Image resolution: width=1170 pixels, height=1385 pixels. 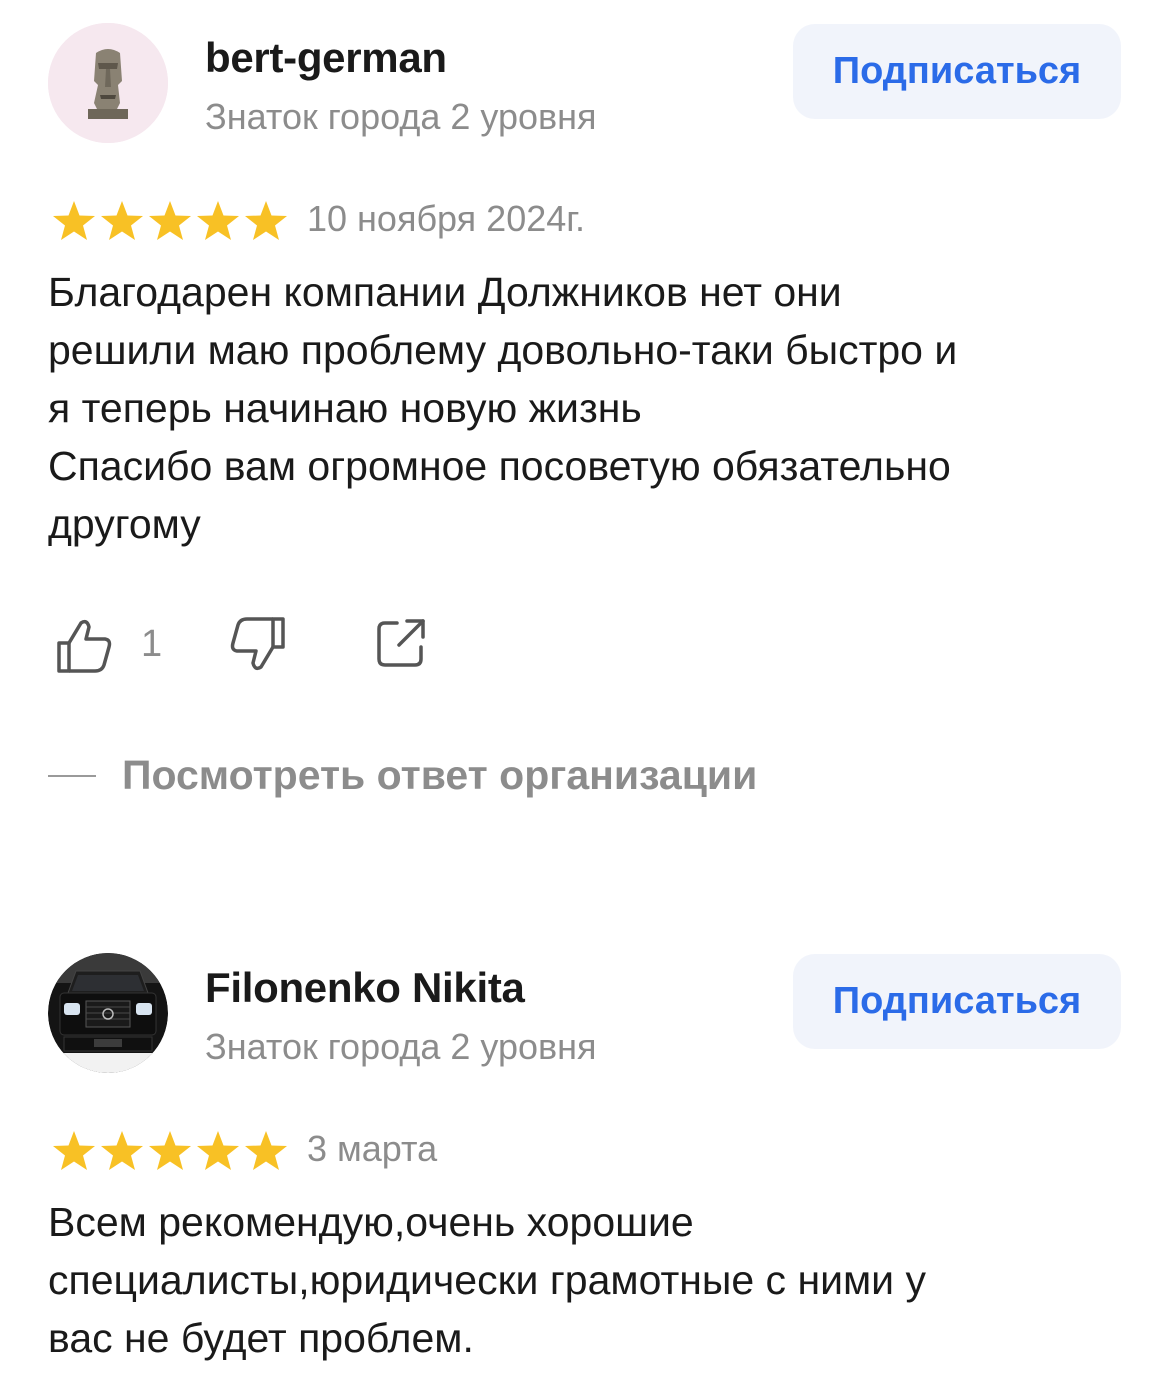 I want to click on review-actions: 1, so click(x=255, y=645).